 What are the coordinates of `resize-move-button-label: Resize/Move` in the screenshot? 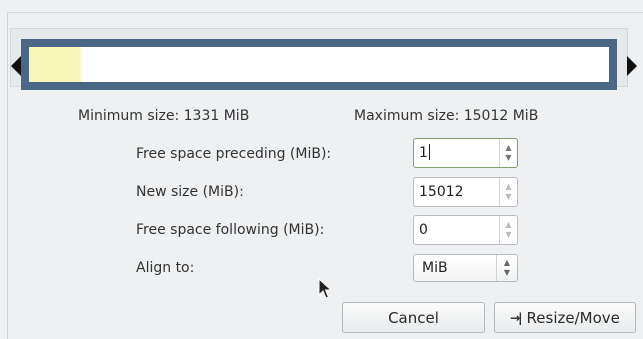 It's located at (573, 317).